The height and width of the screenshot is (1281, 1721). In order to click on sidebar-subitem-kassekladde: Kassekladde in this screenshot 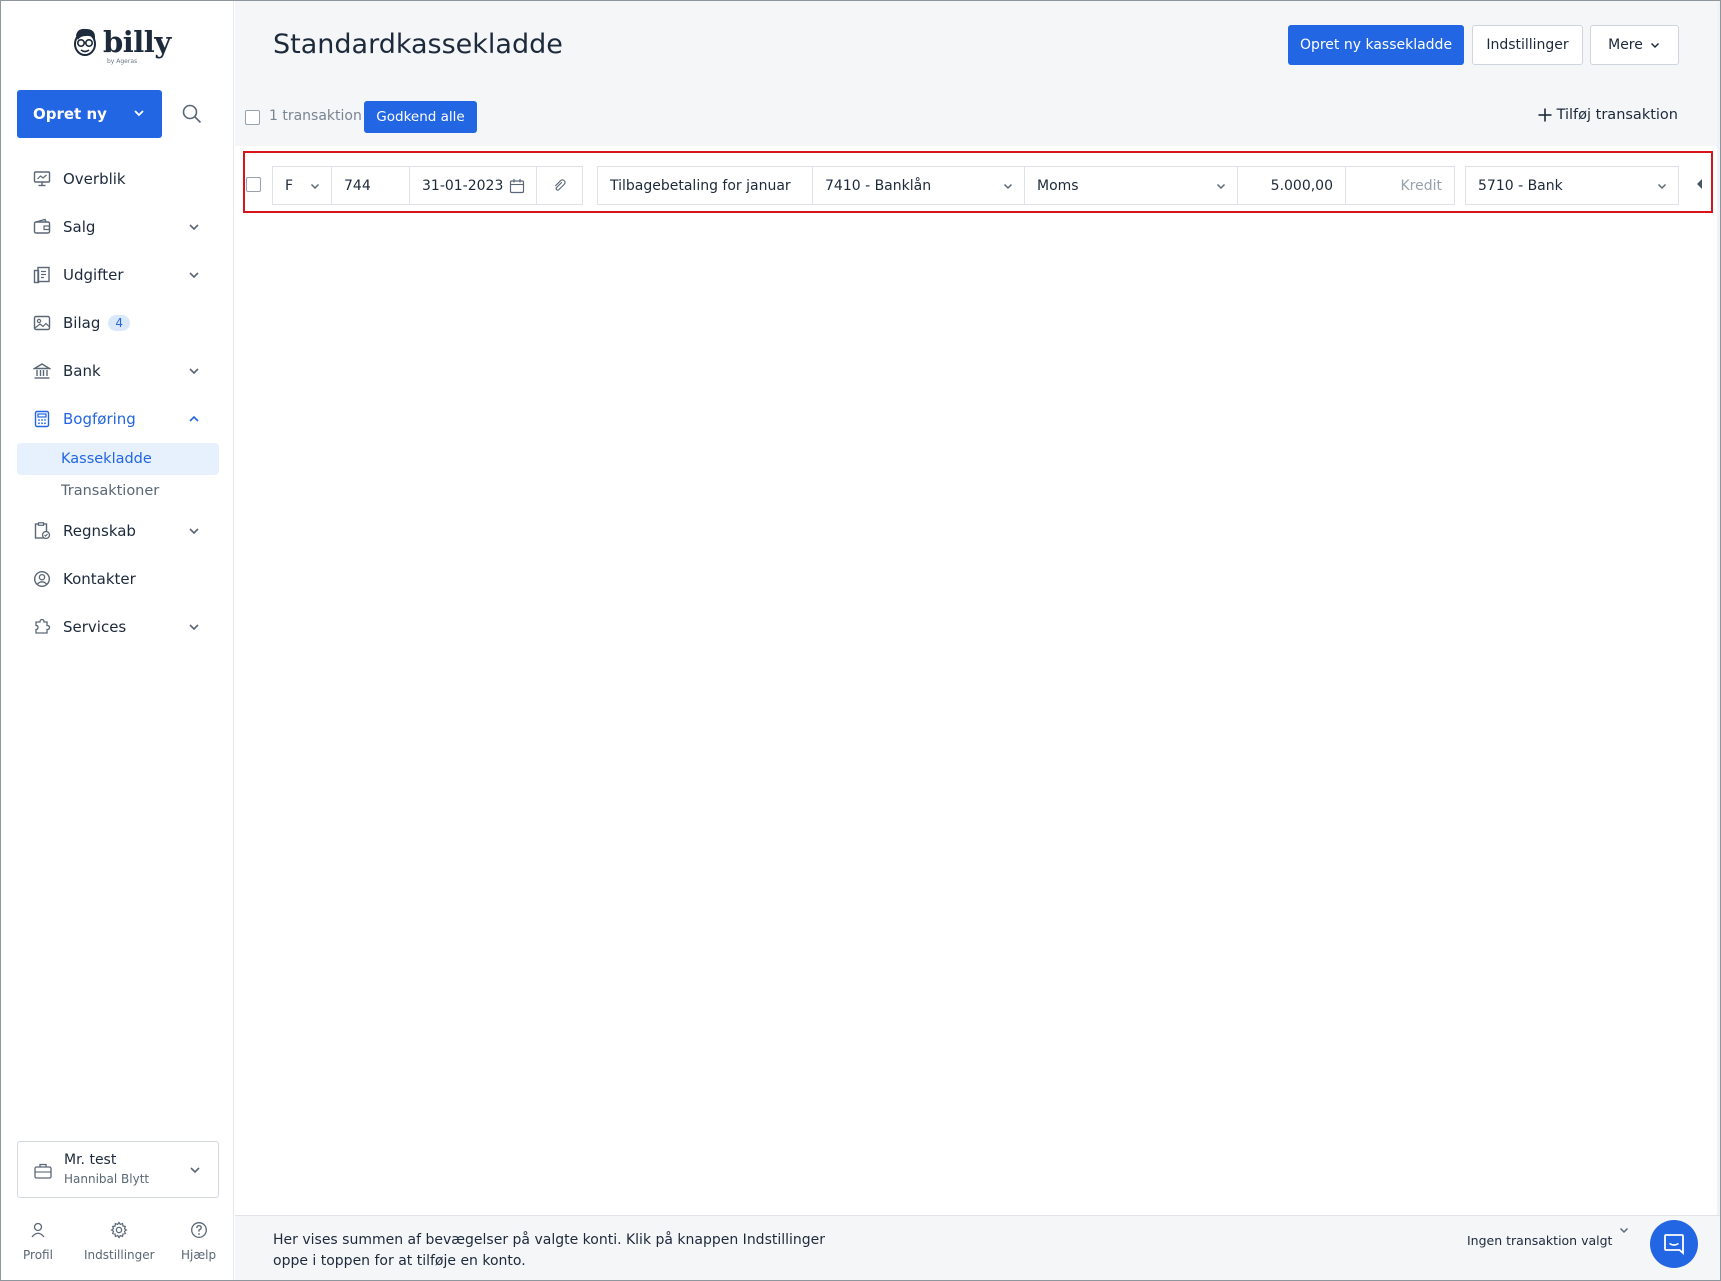, I will do `click(118, 459)`.